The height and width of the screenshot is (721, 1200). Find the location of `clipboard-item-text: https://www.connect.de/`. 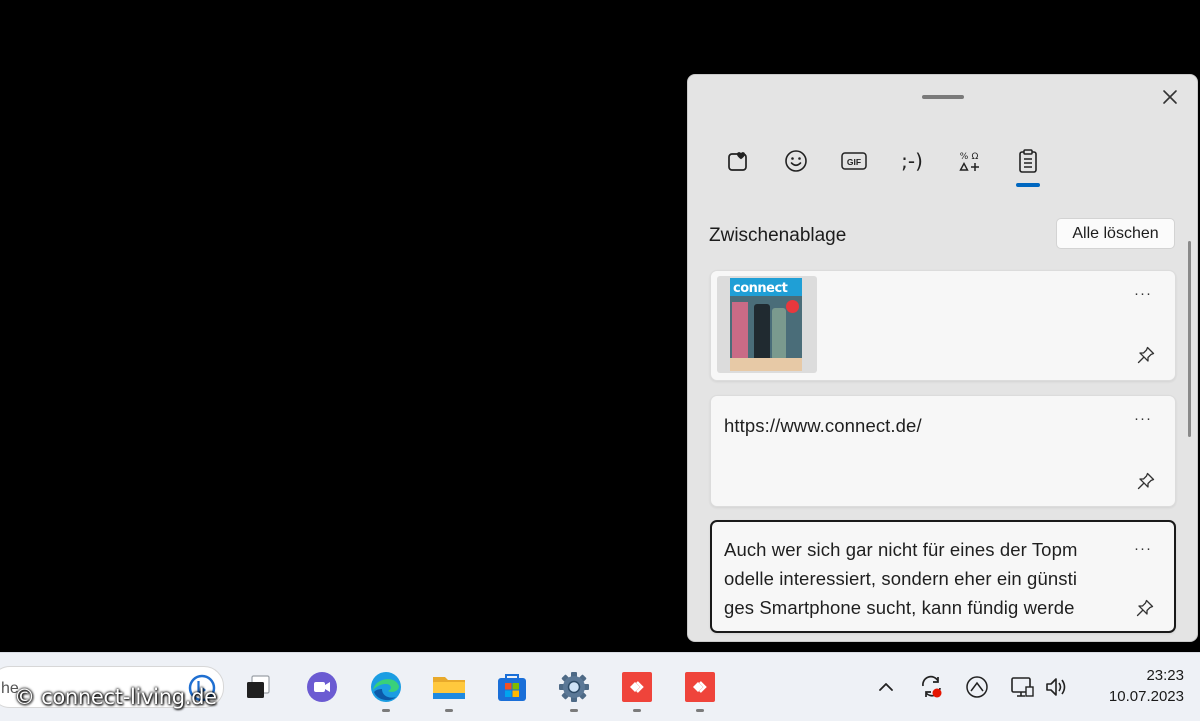

clipboard-item-text: https://www.connect.de/ is located at coordinates (823, 425).